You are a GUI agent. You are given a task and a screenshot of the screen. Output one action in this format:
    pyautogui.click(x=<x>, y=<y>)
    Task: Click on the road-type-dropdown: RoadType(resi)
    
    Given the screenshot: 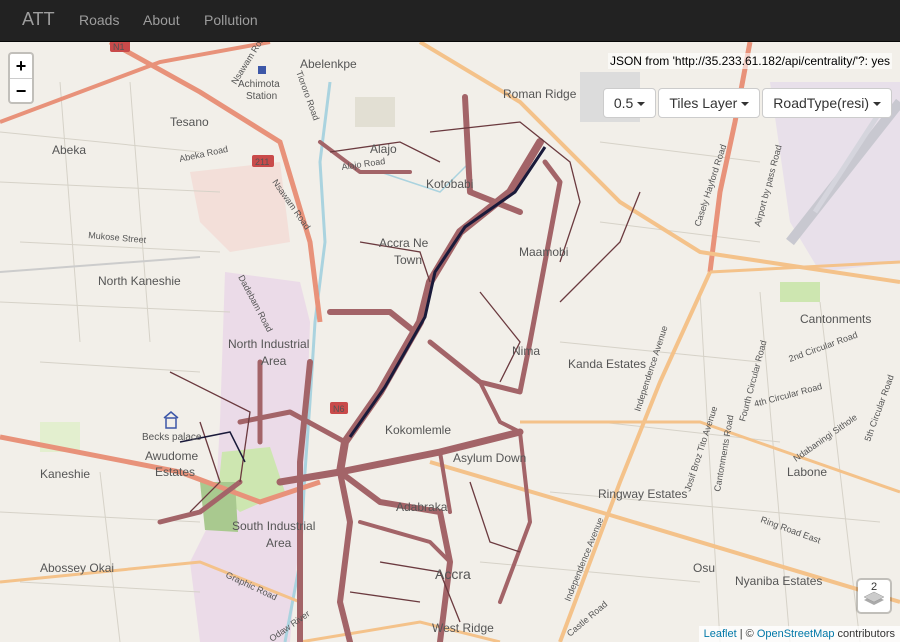 What is the action you would take?
    pyautogui.click(x=827, y=103)
    